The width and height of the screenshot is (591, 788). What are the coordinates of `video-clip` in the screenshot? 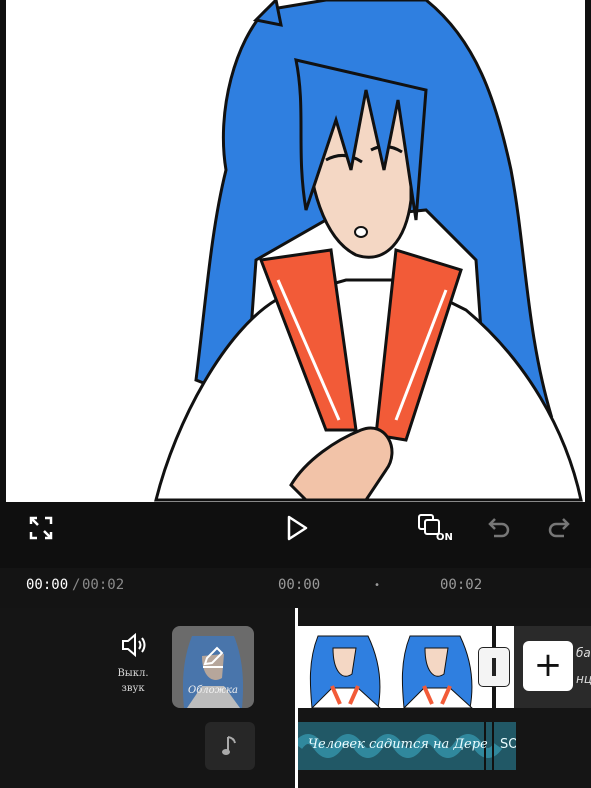 It's located at (395, 667).